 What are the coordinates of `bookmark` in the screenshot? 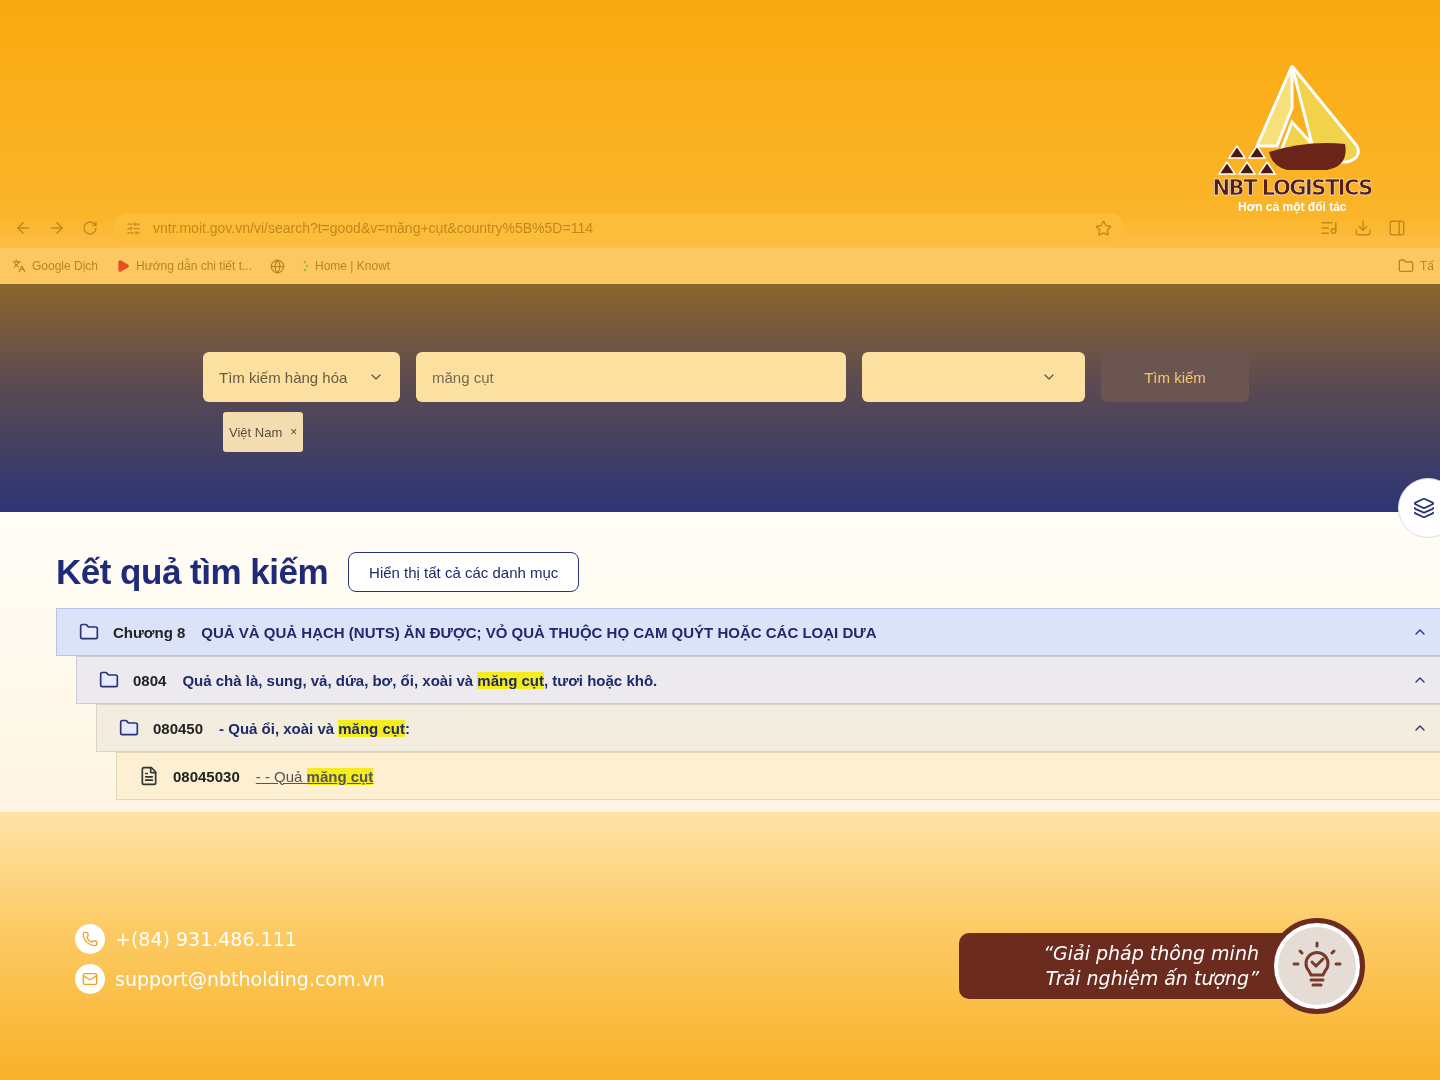 It's located at (277, 266).